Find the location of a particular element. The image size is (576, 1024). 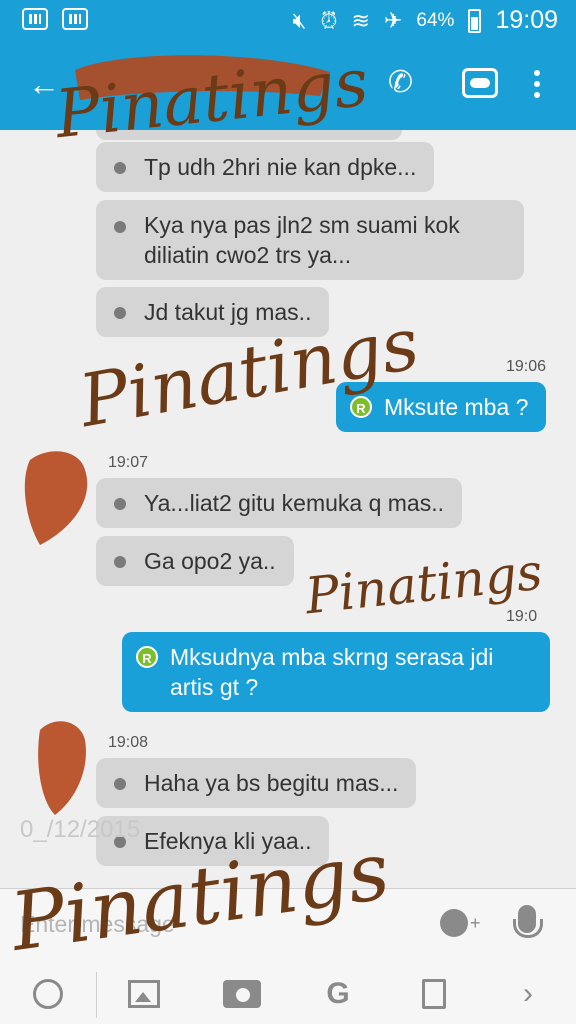

contact-card-icon is located at coordinates (480, 83).